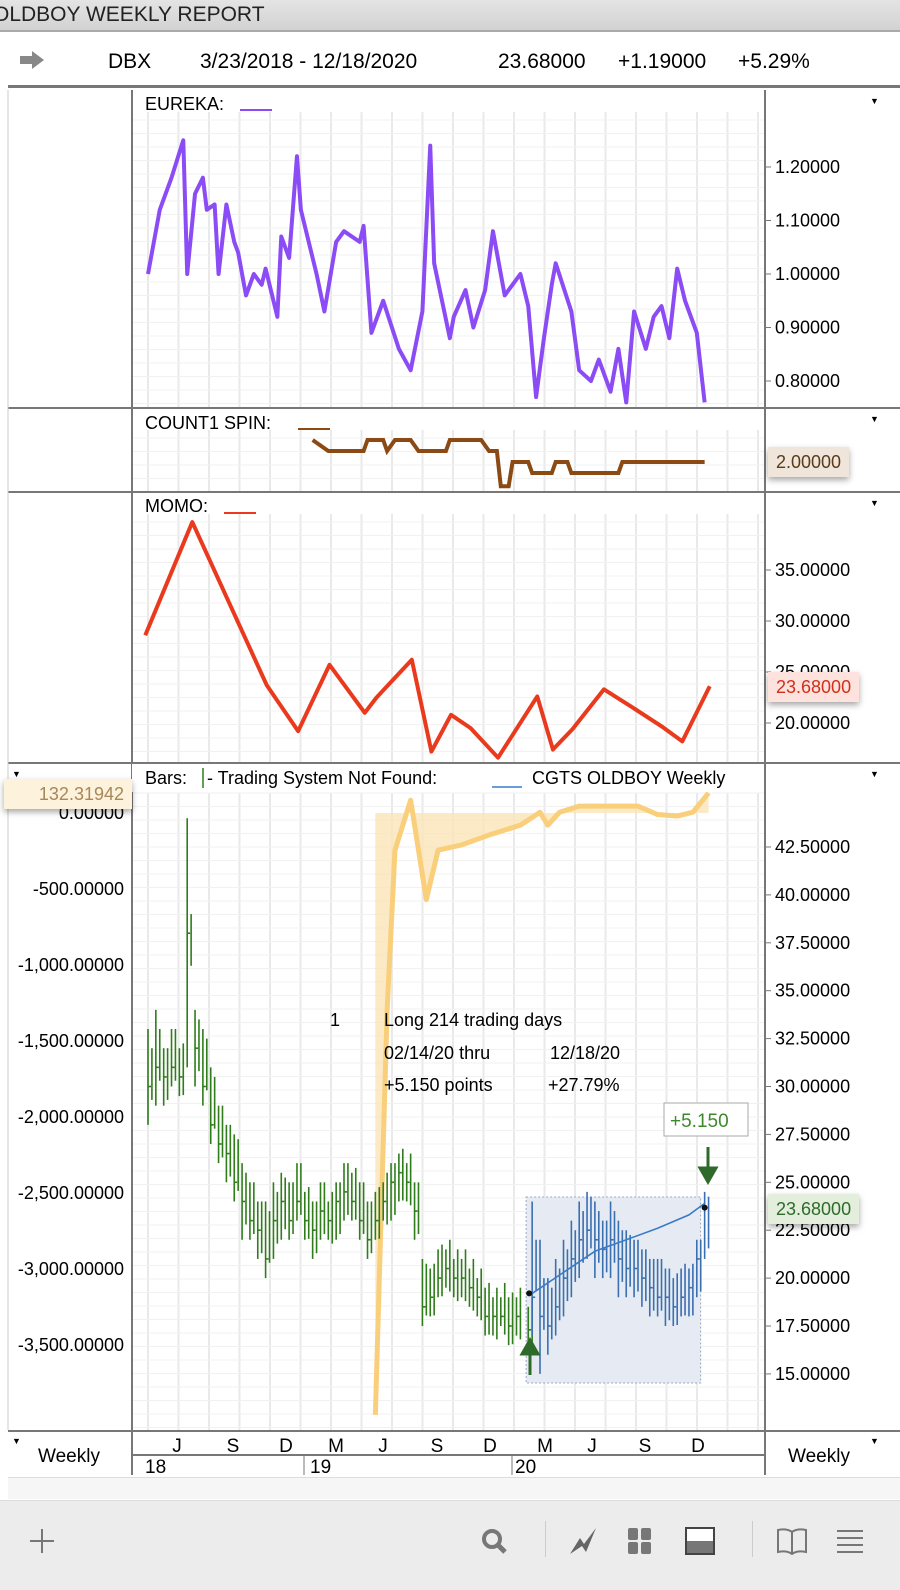 The width and height of the screenshot is (900, 1590). What do you see at coordinates (812, 1374) in the screenshot?
I see `price-y-tick-label: 15.00000` at bounding box center [812, 1374].